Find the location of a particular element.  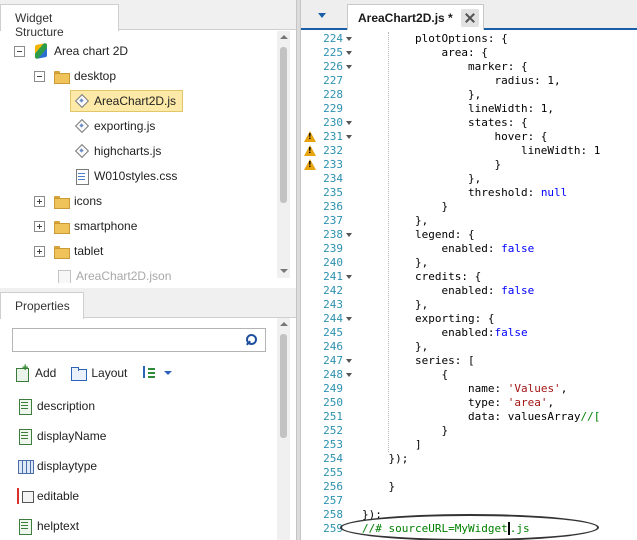

code-line: 254 }); is located at coordinates (469, 459).